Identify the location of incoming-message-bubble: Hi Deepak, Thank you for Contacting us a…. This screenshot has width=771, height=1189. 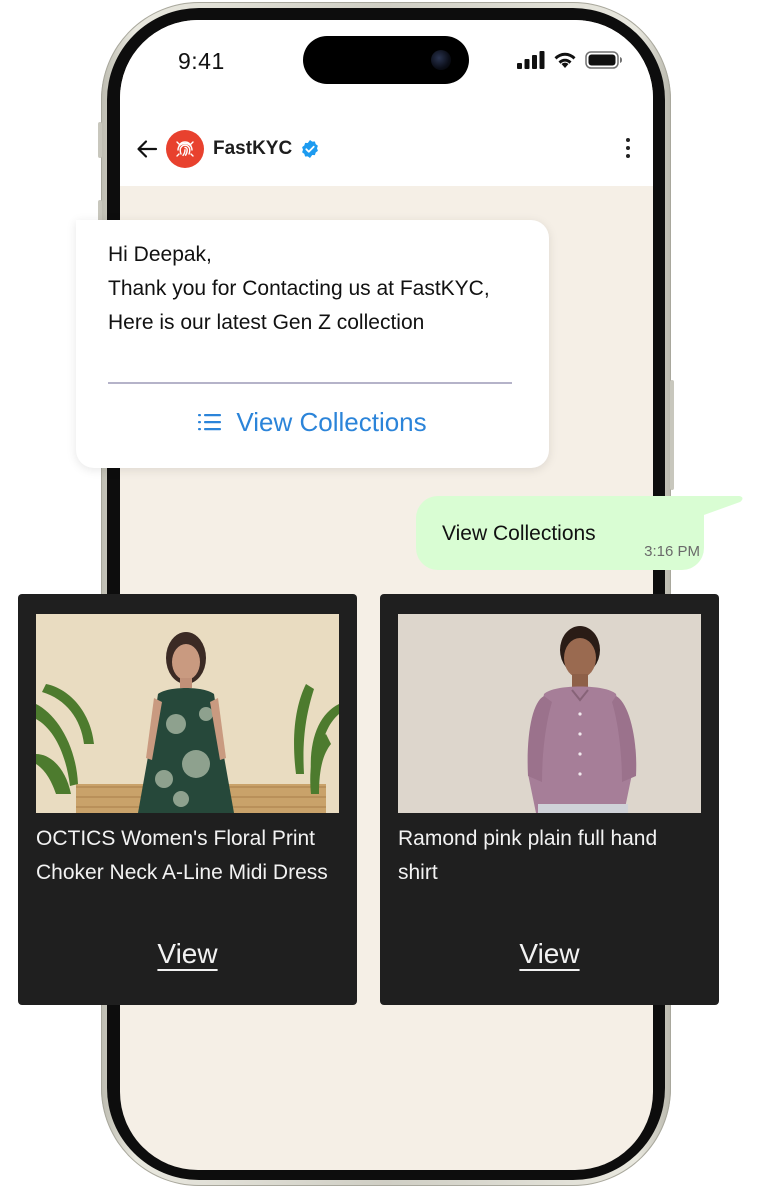
(312, 344).